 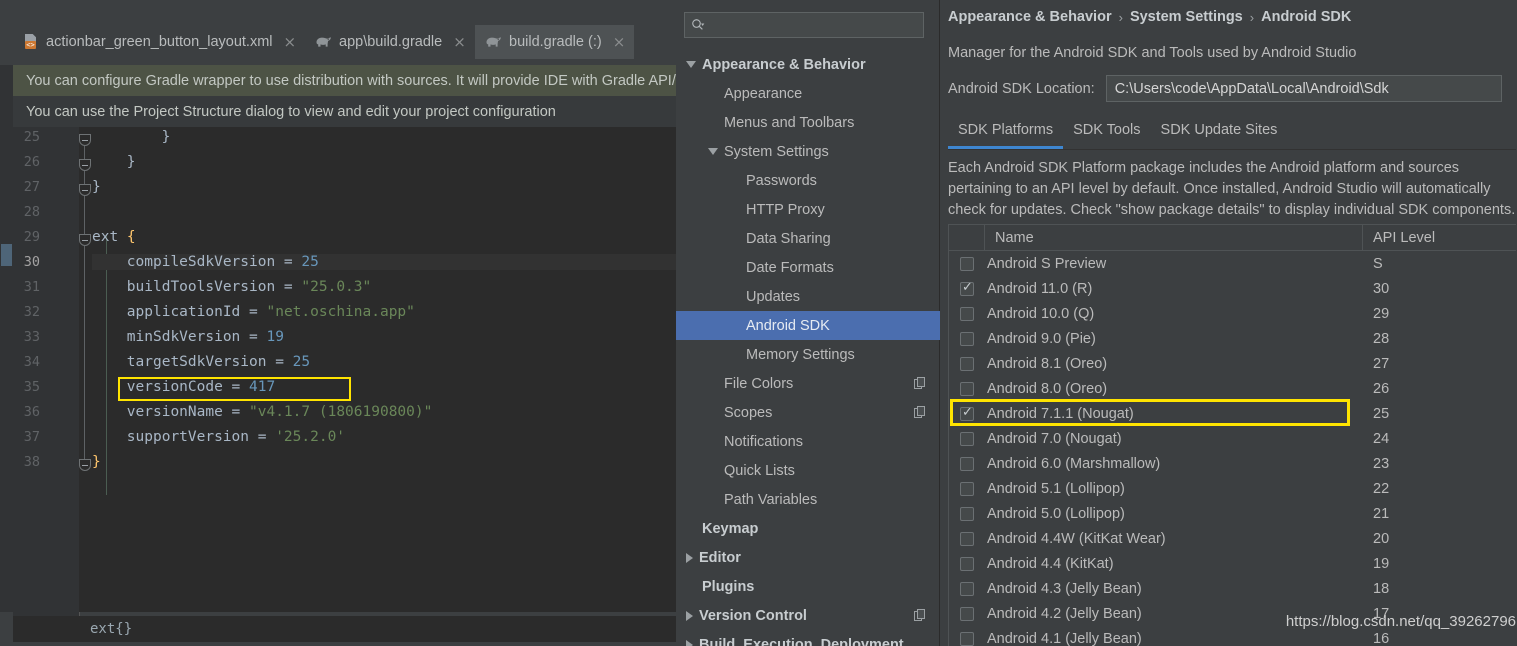 What do you see at coordinates (809, 25) in the screenshot?
I see `search-input` at bounding box center [809, 25].